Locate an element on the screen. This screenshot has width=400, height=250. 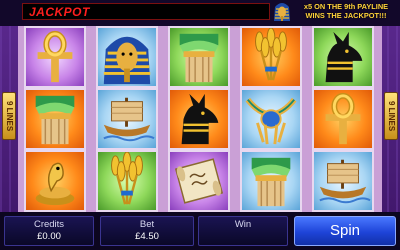
win-label: Win is located at coordinates (243, 224).